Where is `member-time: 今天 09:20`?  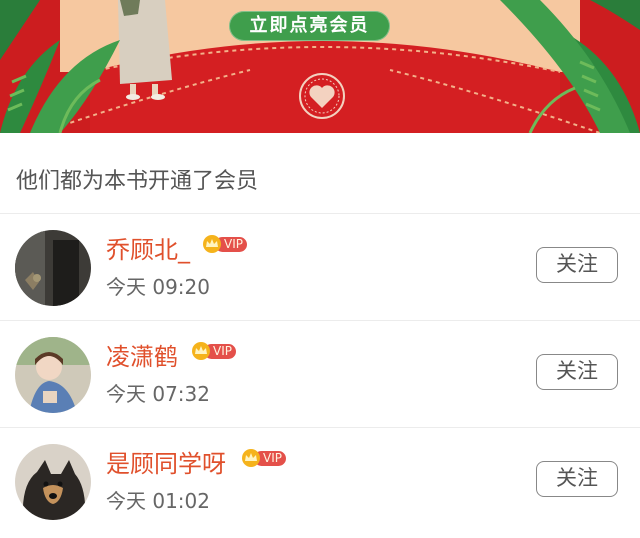
member-time: 今天 09:20 is located at coordinates (158, 287).